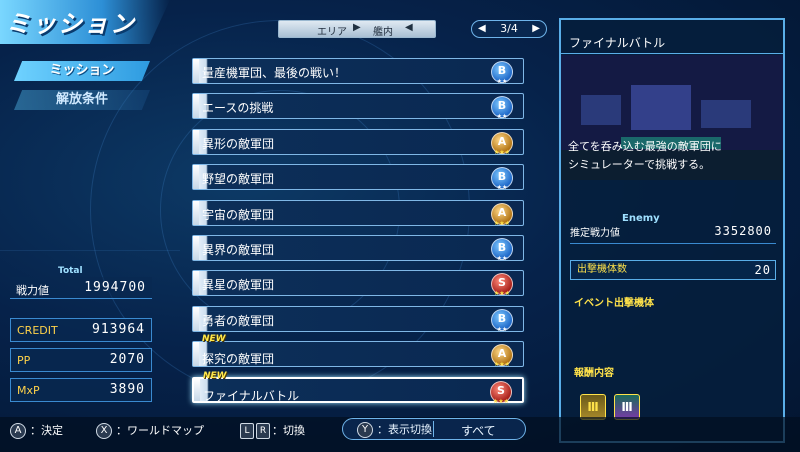 This screenshot has height=452, width=800. What do you see at coordinates (358, 351) in the screenshot?
I see `mission-row: NEW 探究の敵軍団 A ★★★` at bounding box center [358, 351].